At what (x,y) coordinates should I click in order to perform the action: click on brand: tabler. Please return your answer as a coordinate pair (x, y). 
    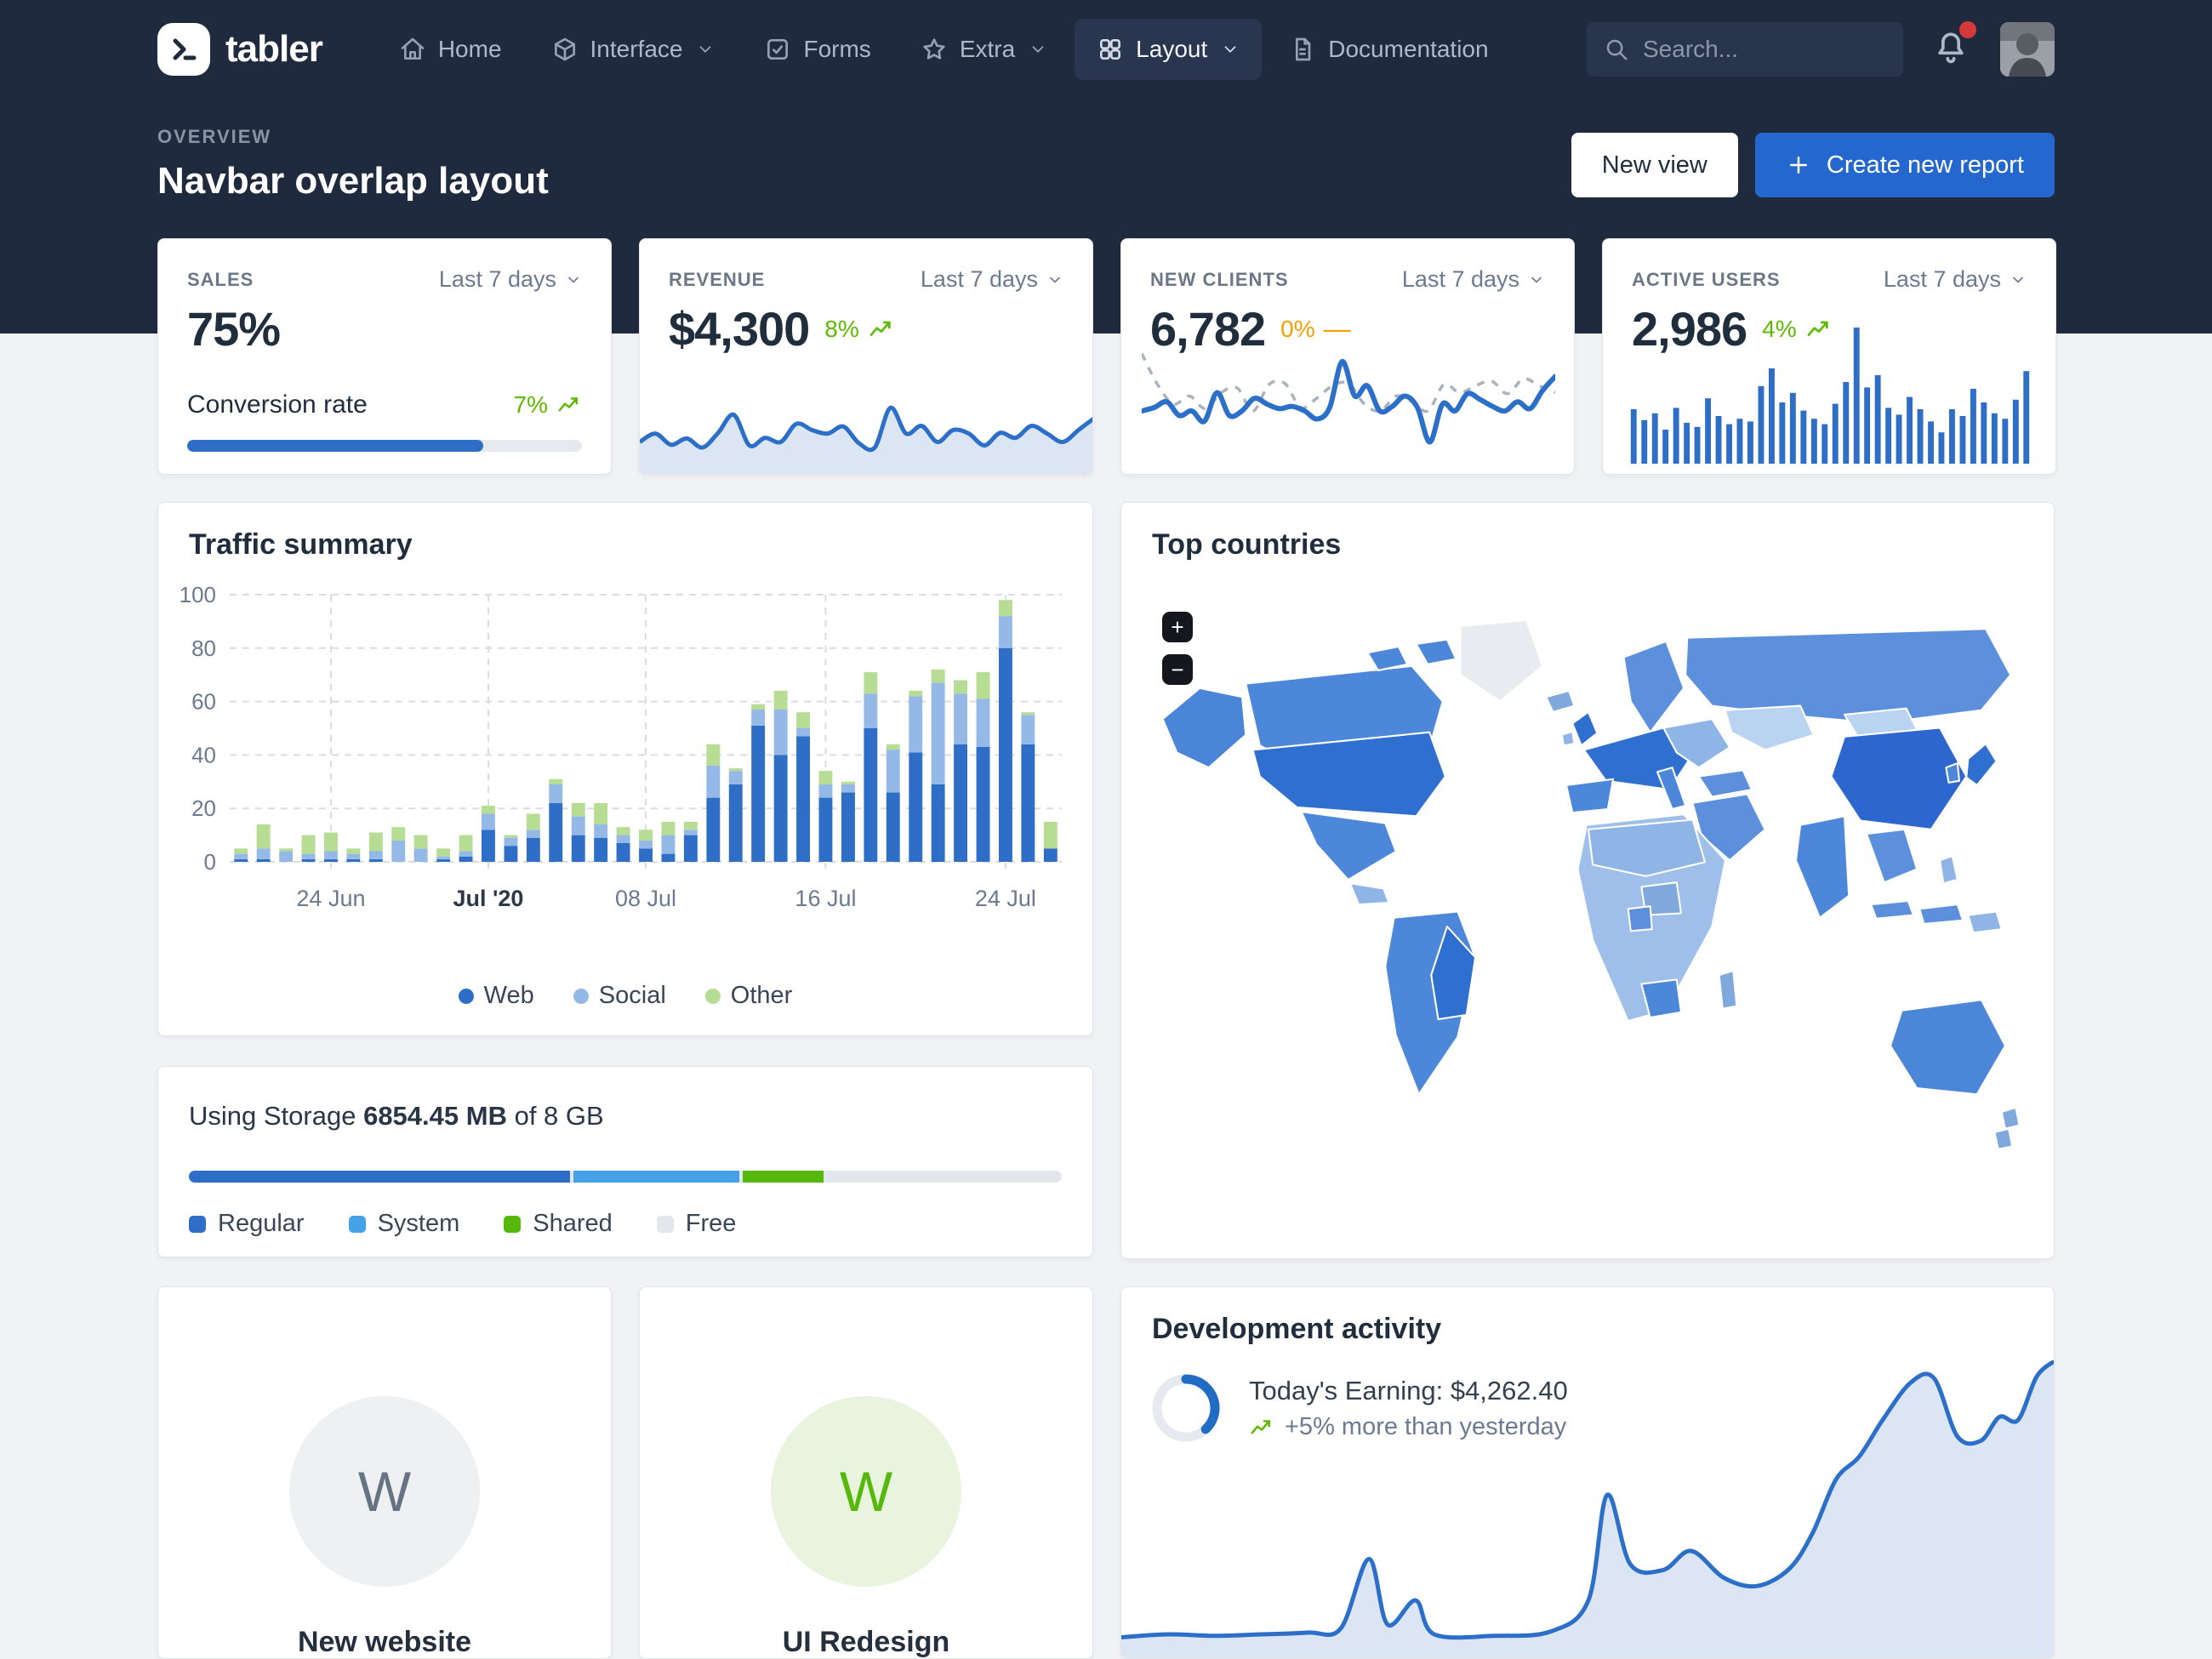
    Looking at the image, I should click on (240, 49).